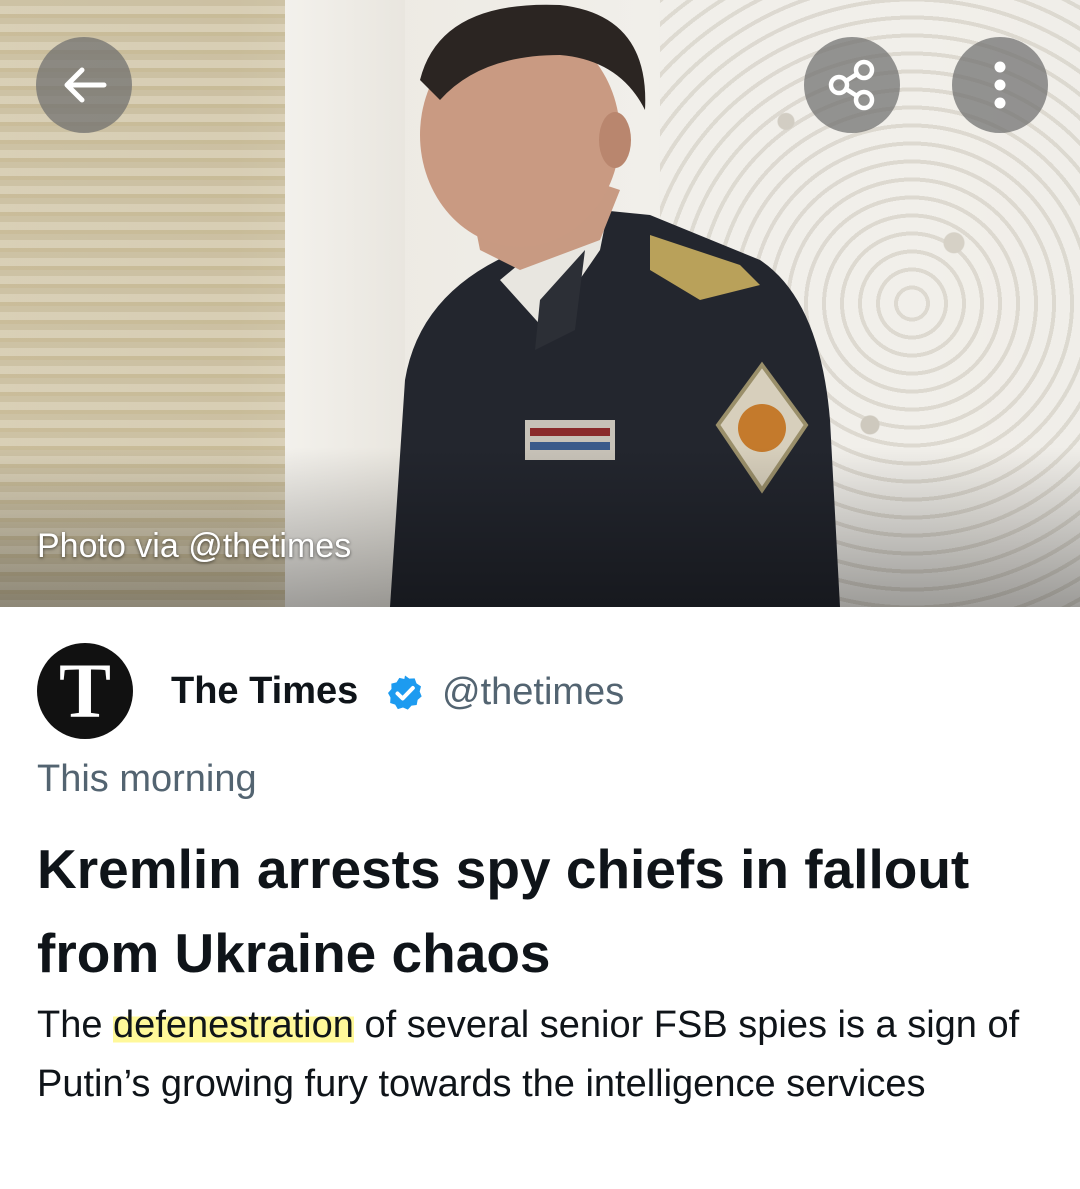  I want to click on author-row: T The Times @thetimes, so click(537, 691).